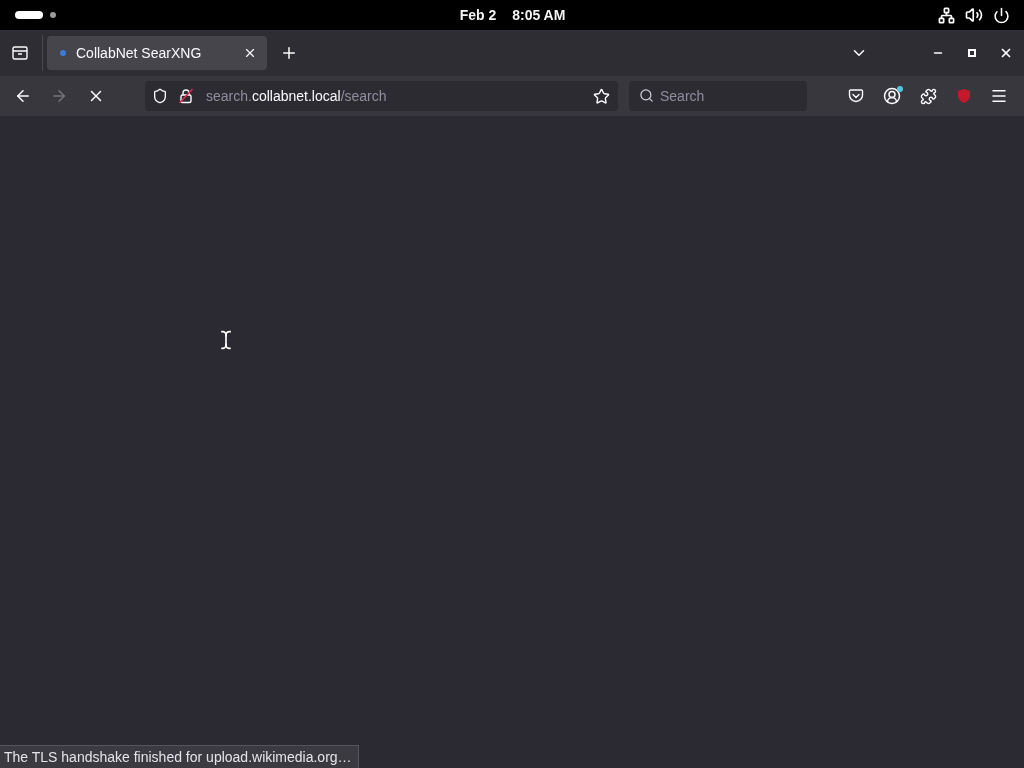 This screenshot has width=1024, height=768. What do you see at coordinates (972, 53) in the screenshot?
I see `maximize-icon` at bounding box center [972, 53].